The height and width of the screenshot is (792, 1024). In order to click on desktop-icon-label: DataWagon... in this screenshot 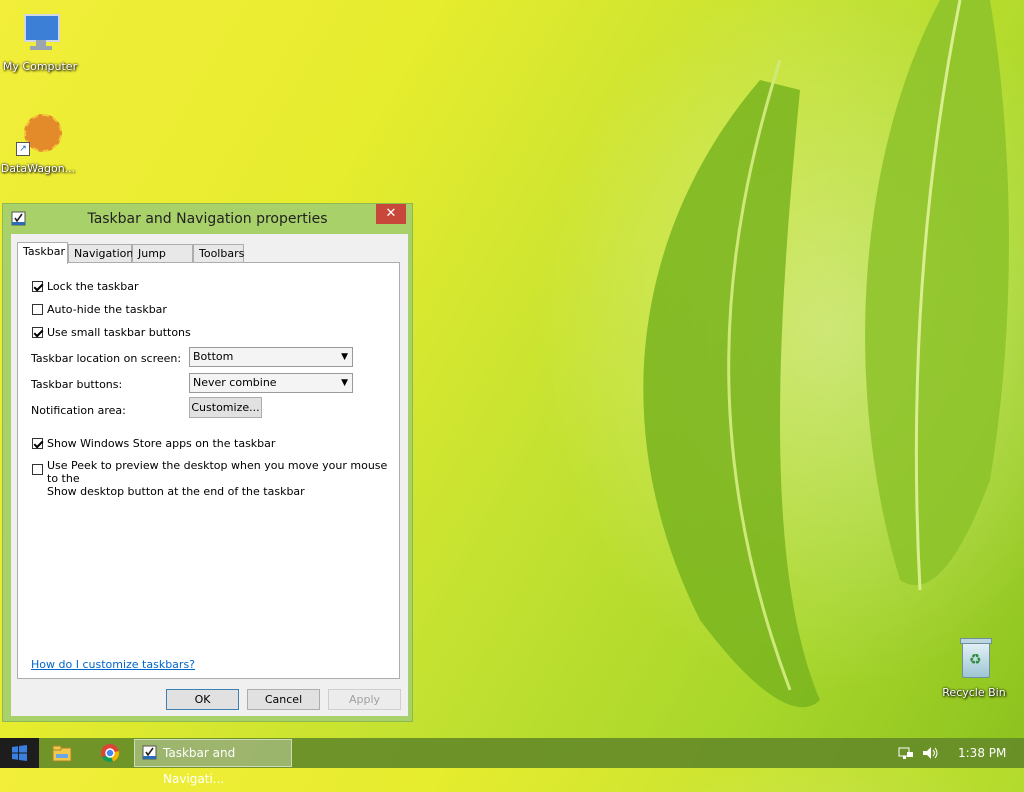, I will do `click(38, 168)`.